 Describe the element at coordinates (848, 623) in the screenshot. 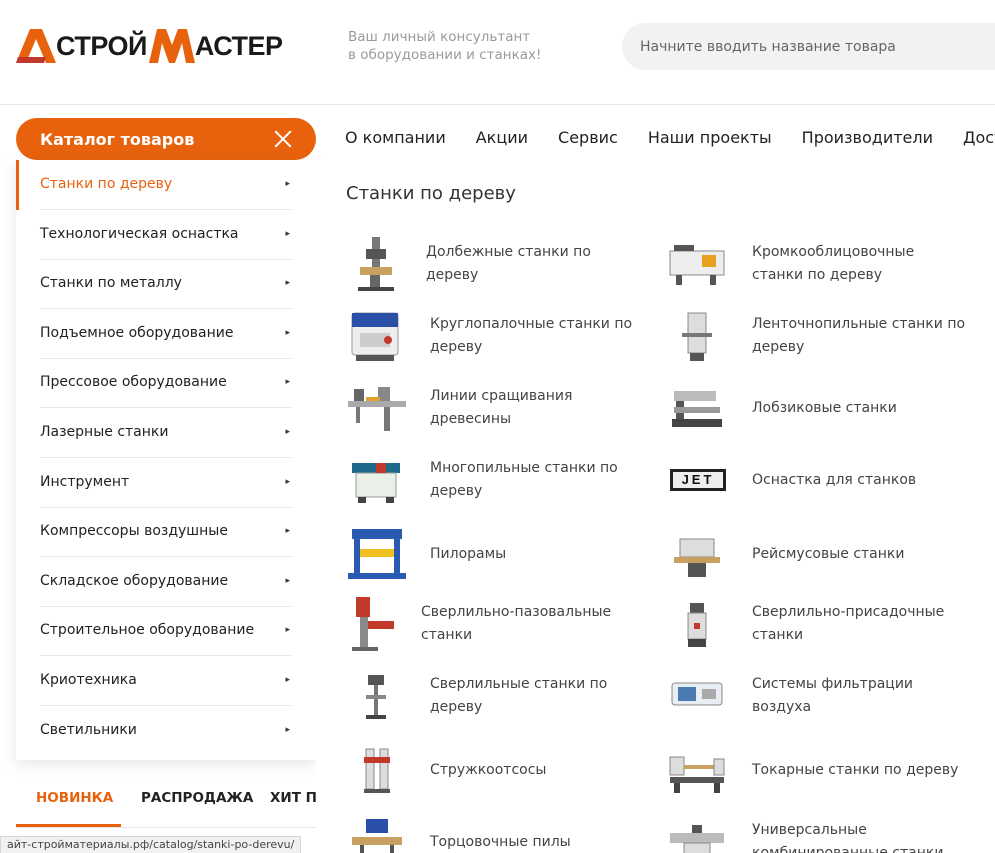

I see `submenu-item-label: Сверлильно-присадочные станки` at that location.